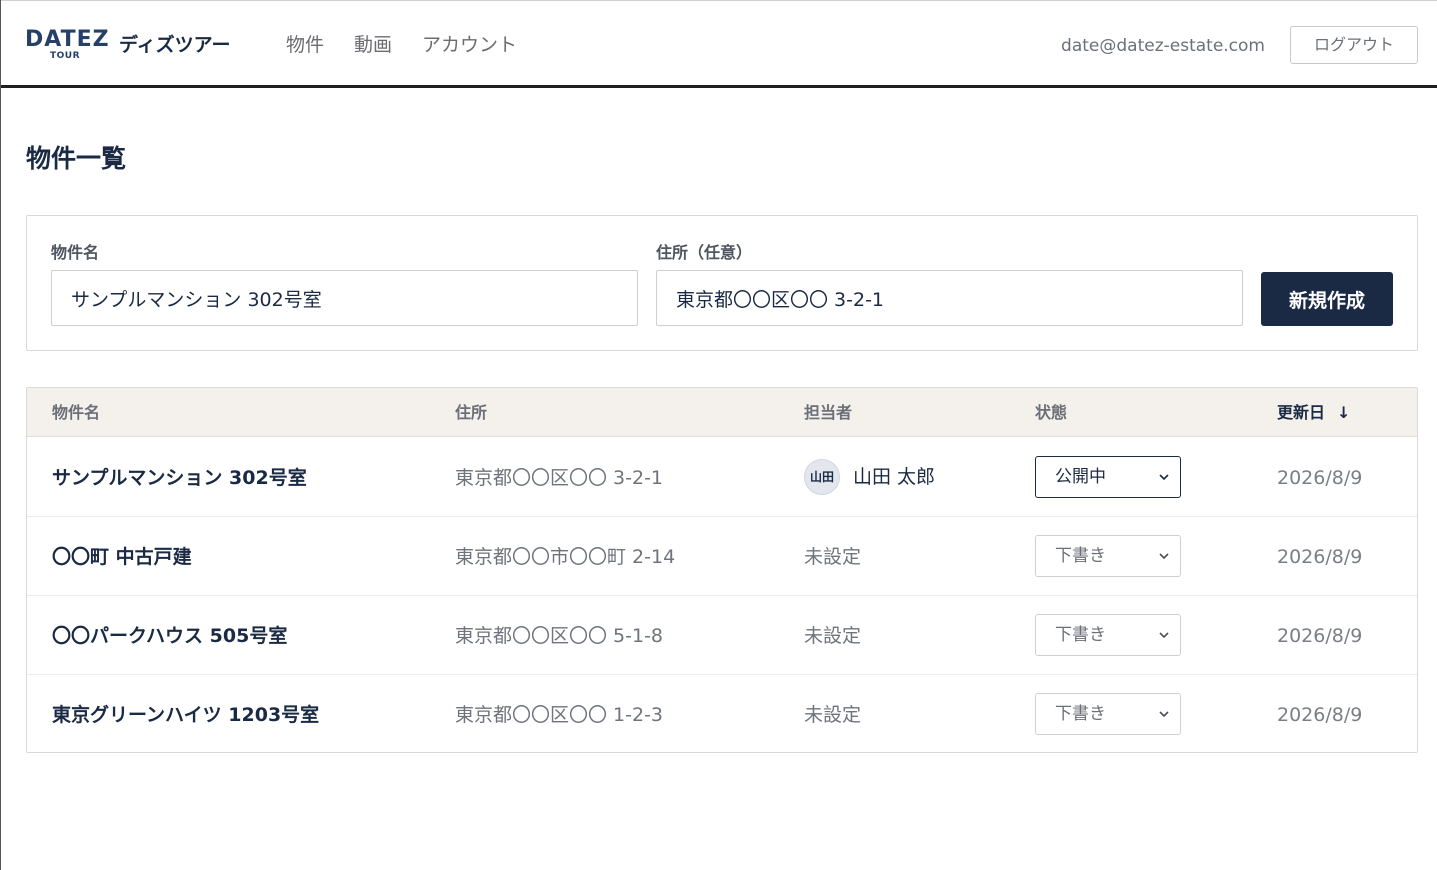 This screenshot has height=870, width=1437. I want to click on app-name: ディズツアー, so click(175, 45).